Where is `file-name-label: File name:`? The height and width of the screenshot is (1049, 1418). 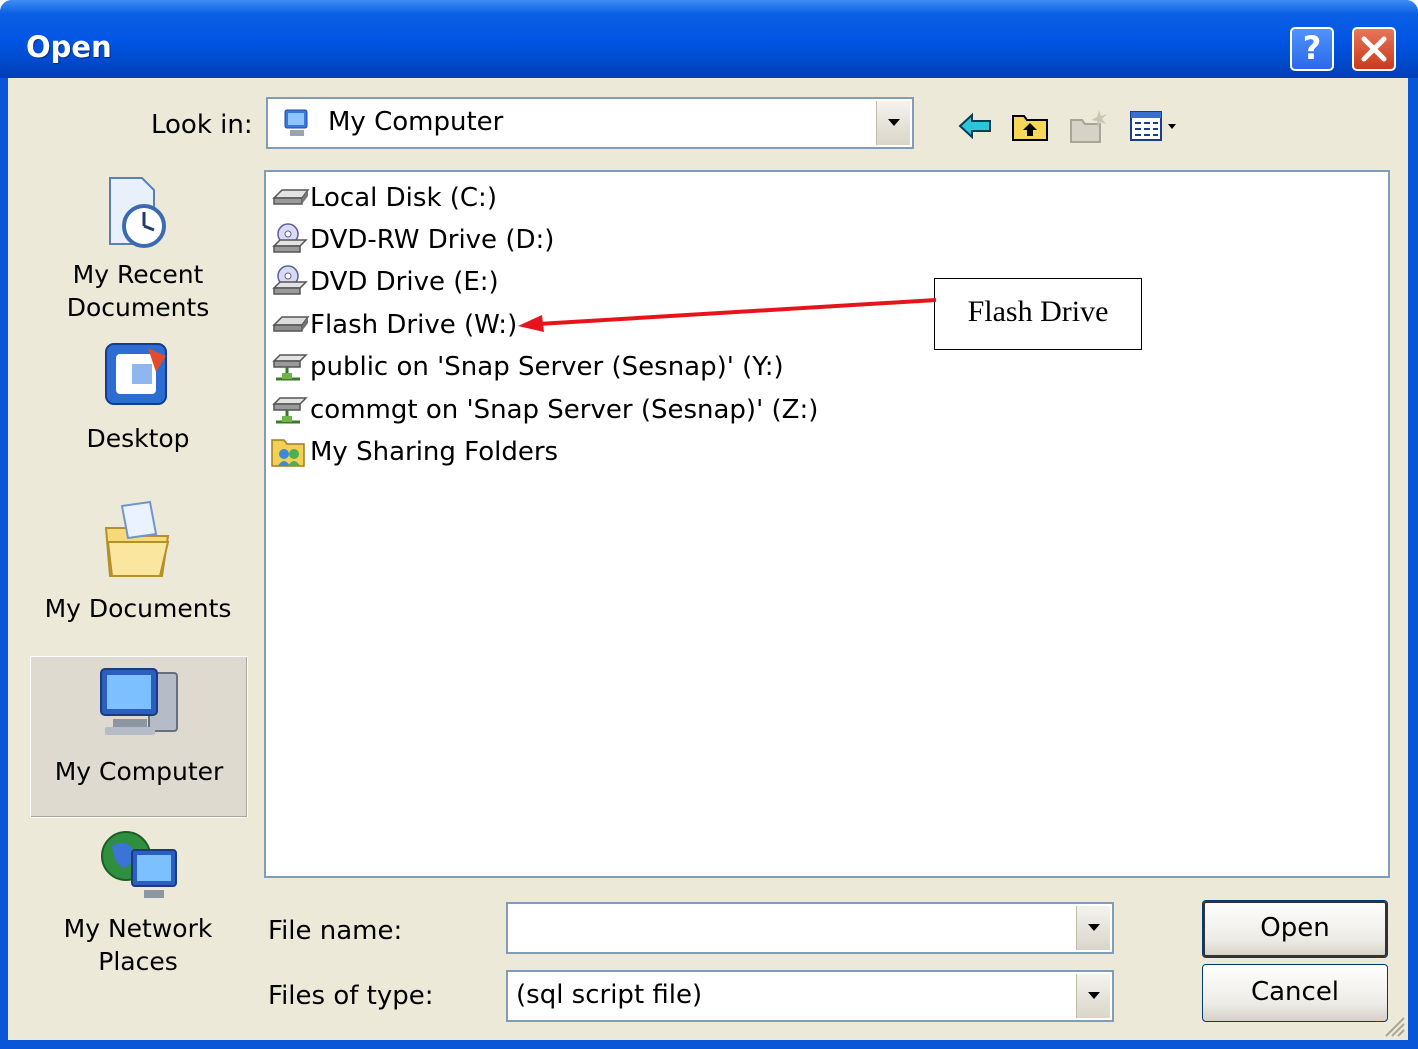 file-name-label: File name: is located at coordinates (335, 931).